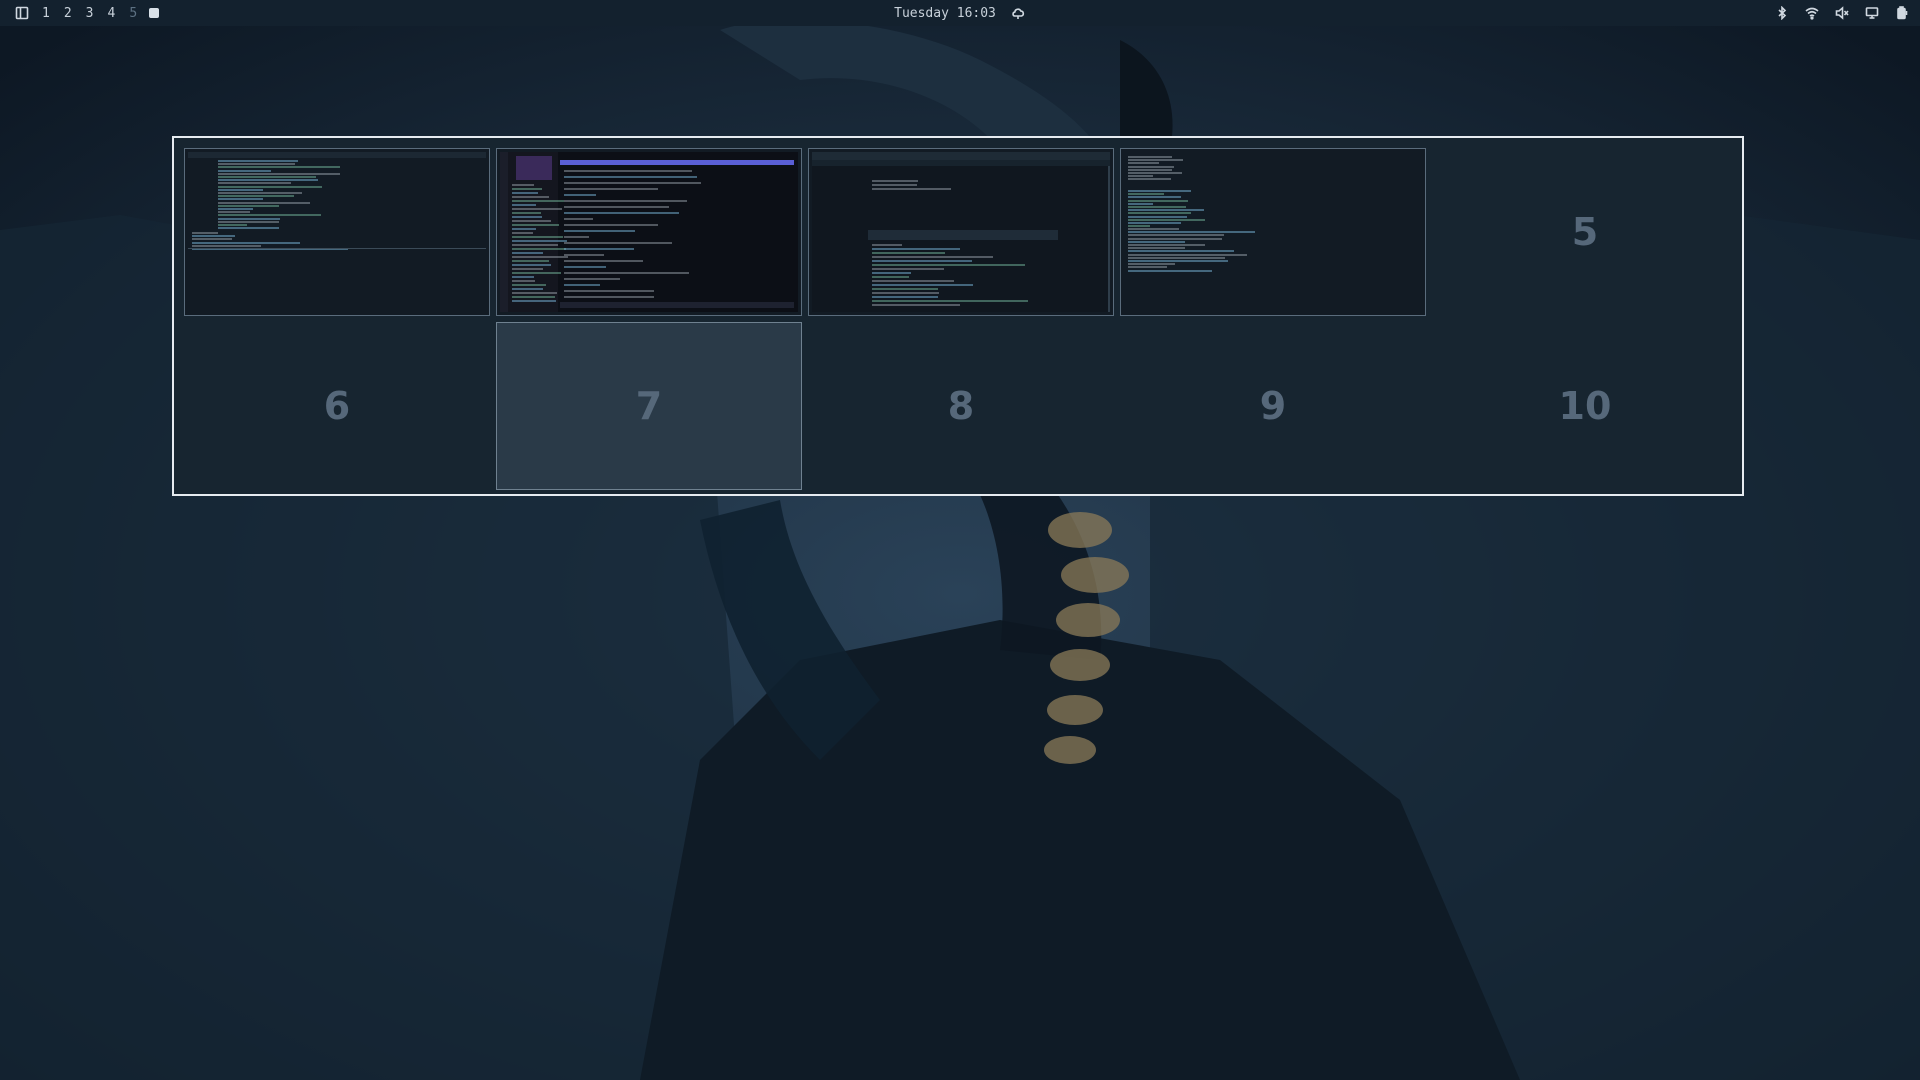  I want to click on workspace-thumbnail-10: 10, so click(1585, 406).